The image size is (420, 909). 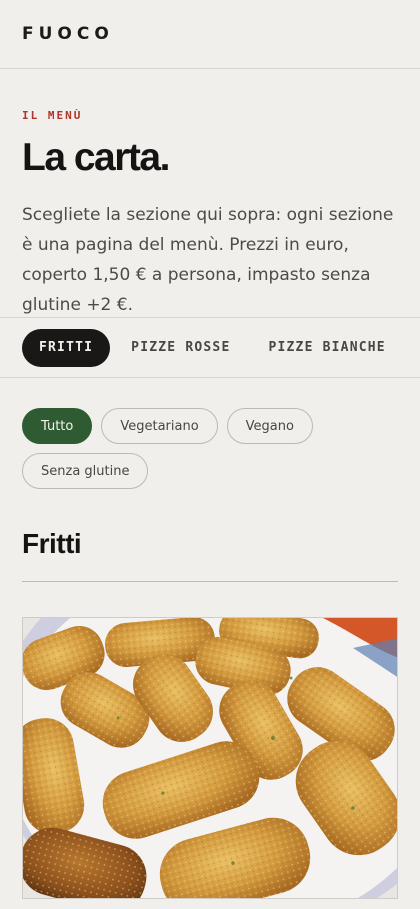 What do you see at coordinates (180, 348) in the screenshot?
I see `tab-pizze-rosse: PIZZE ROSSE` at bounding box center [180, 348].